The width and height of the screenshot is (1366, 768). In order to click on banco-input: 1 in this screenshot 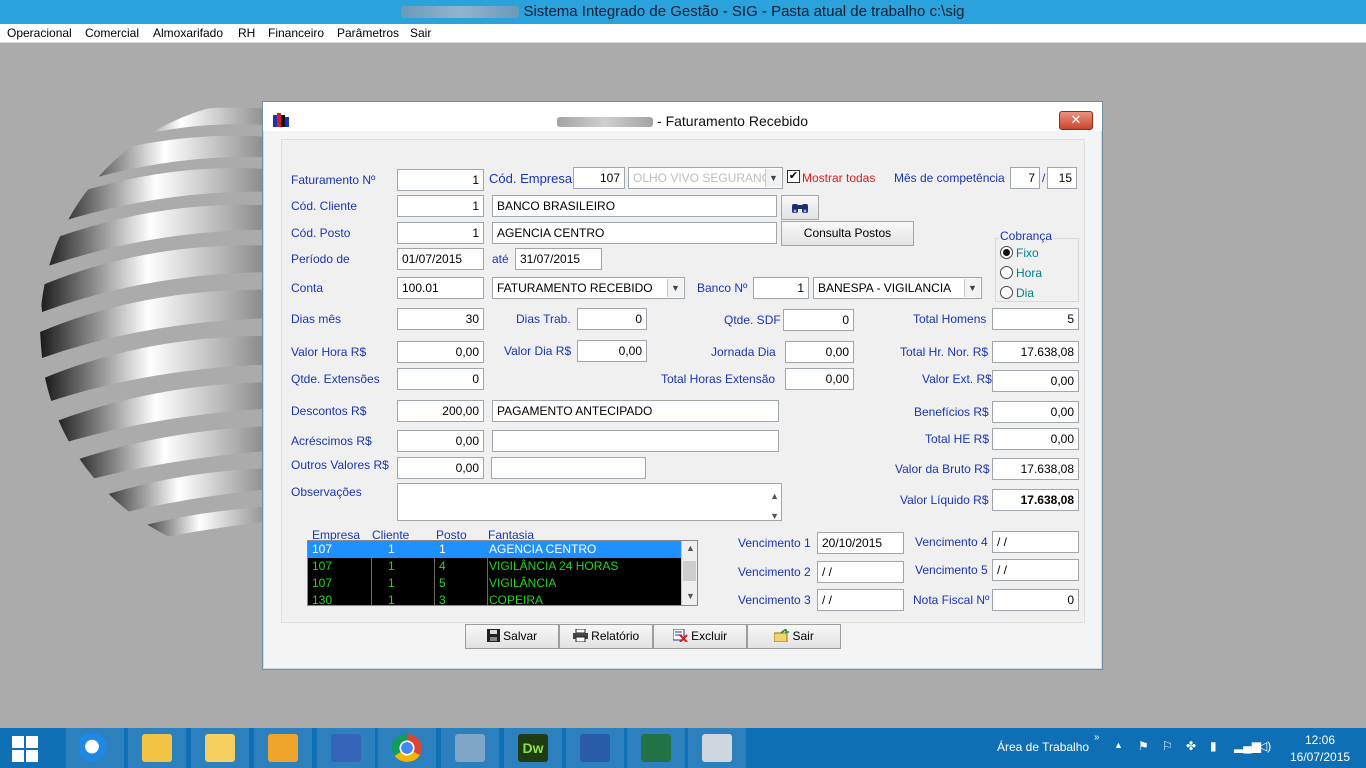, I will do `click(781, 288)`.